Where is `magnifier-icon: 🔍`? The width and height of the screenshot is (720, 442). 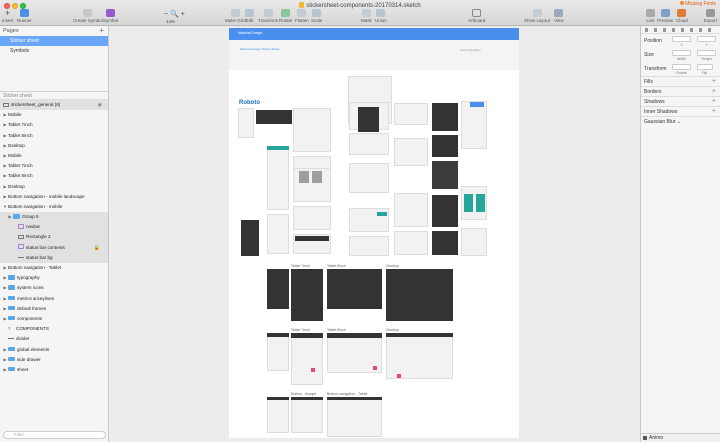 magnifier-icon: 🔍 is located at coordinates (174, 14).